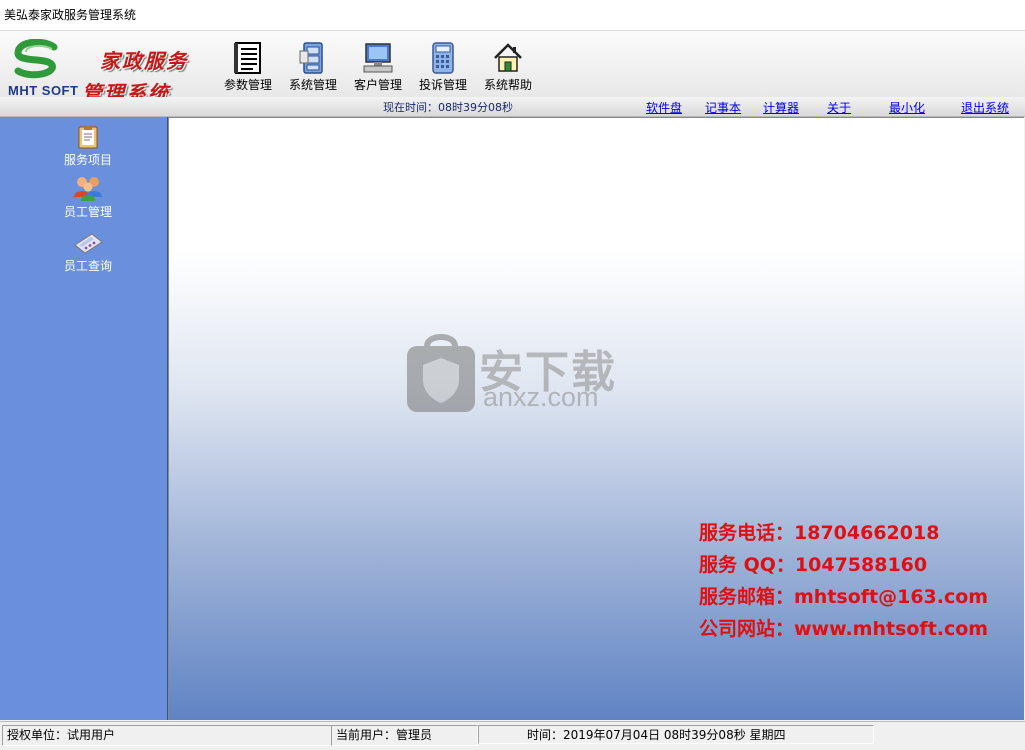 Image resolution: width=1025 pixels, height=750 pixels. Describe the element at coordinates (87, 212) in the screenshot. I see `sidebar-item-label: 员工管理` at that location.